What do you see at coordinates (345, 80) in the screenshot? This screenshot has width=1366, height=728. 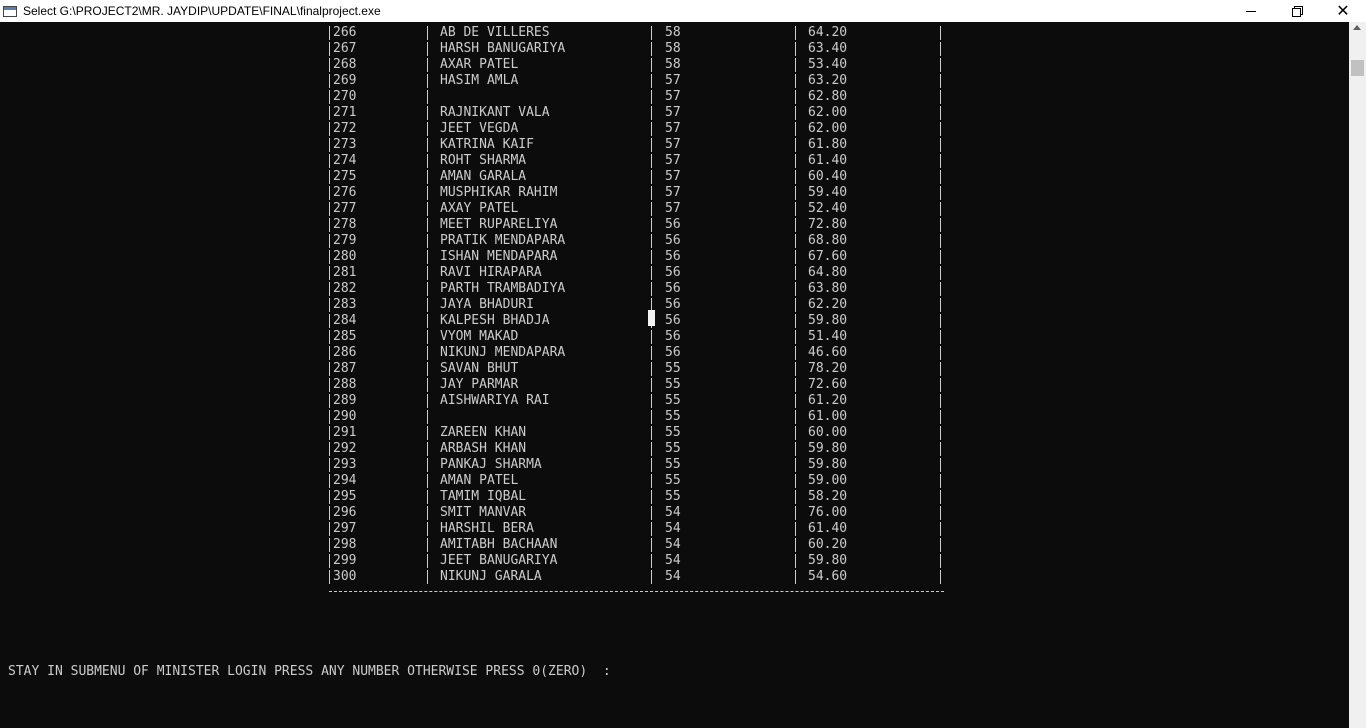 I see `cell-id: 269` at bounding box center [345, 80].